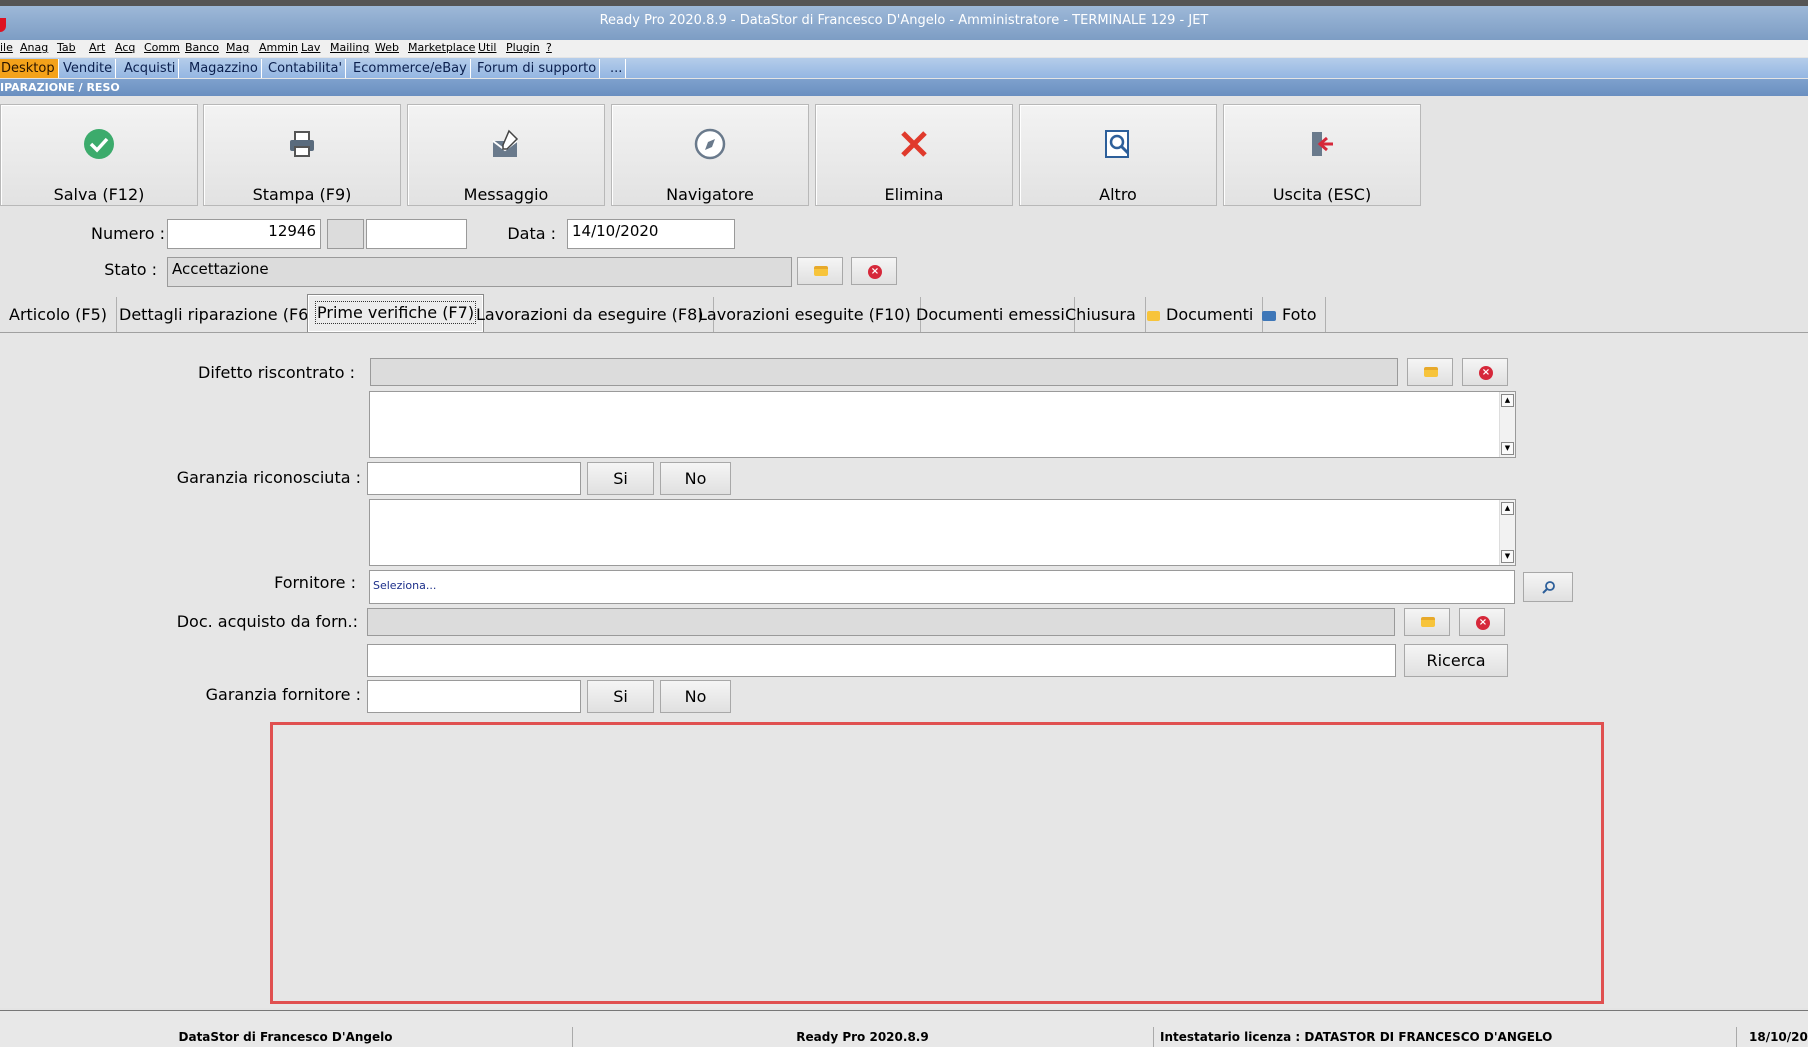 The width and height of the screenshot is (1808, 1047). I want to click on stato-select-button, so click(820, 271).